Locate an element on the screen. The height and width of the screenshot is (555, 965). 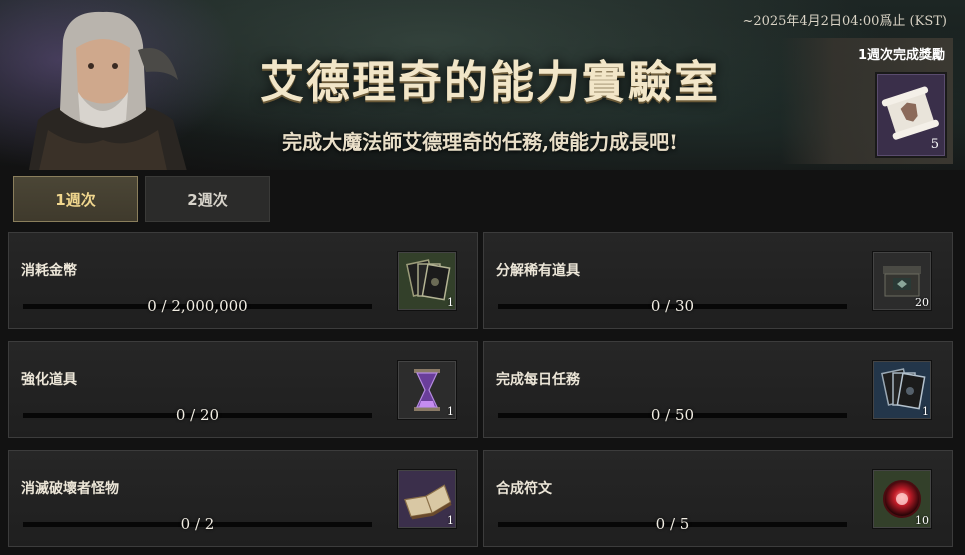
mission-card: 消滅破壞者怪物 0 / 2 1 is located at coordinates (243, 498).